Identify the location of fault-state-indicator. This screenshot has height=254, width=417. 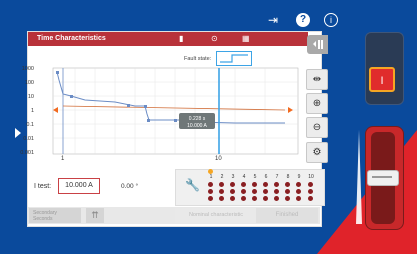
(234, 58).